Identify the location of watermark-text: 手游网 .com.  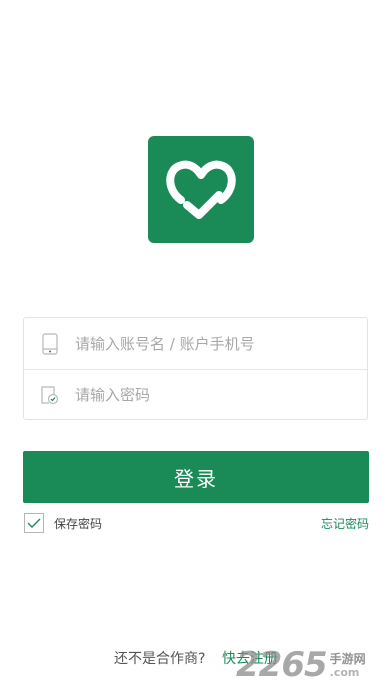
(348, 665).